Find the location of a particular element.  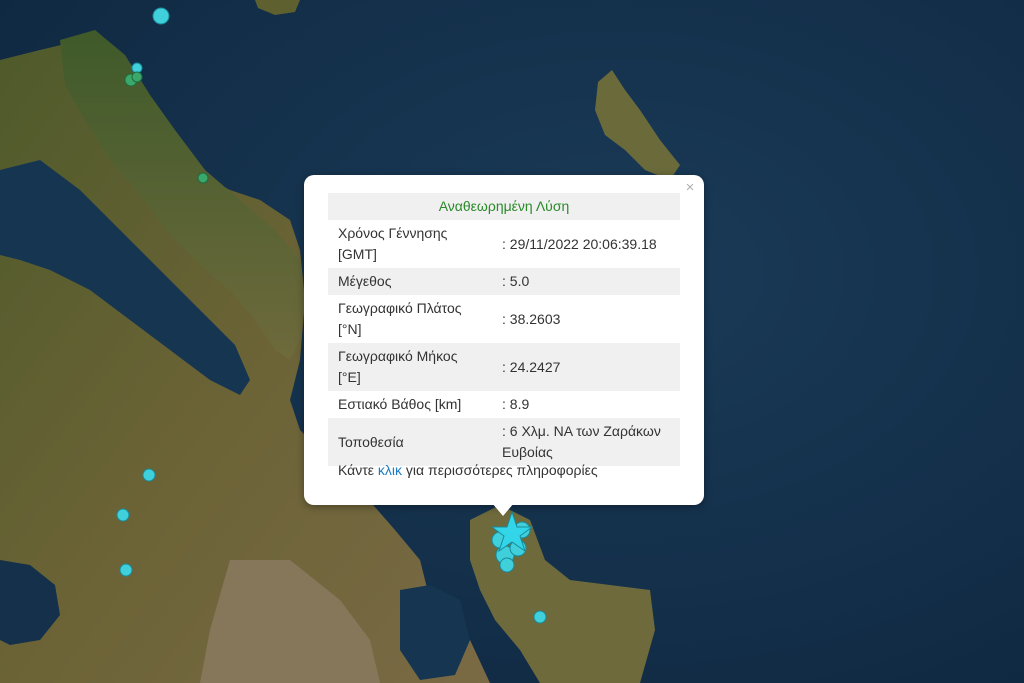

table-row: Μέγεθος : 5.0 is located at coordinates (504, 281).